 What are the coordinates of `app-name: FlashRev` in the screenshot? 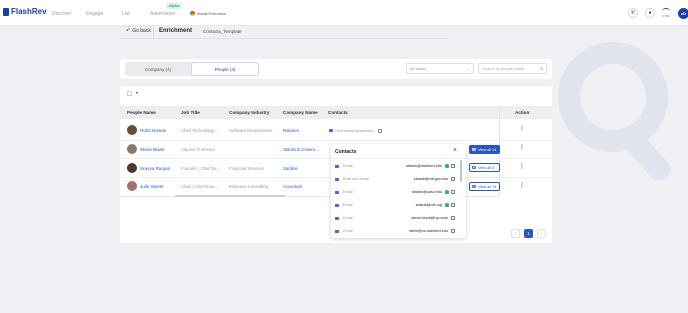 It's located at (29, 11).